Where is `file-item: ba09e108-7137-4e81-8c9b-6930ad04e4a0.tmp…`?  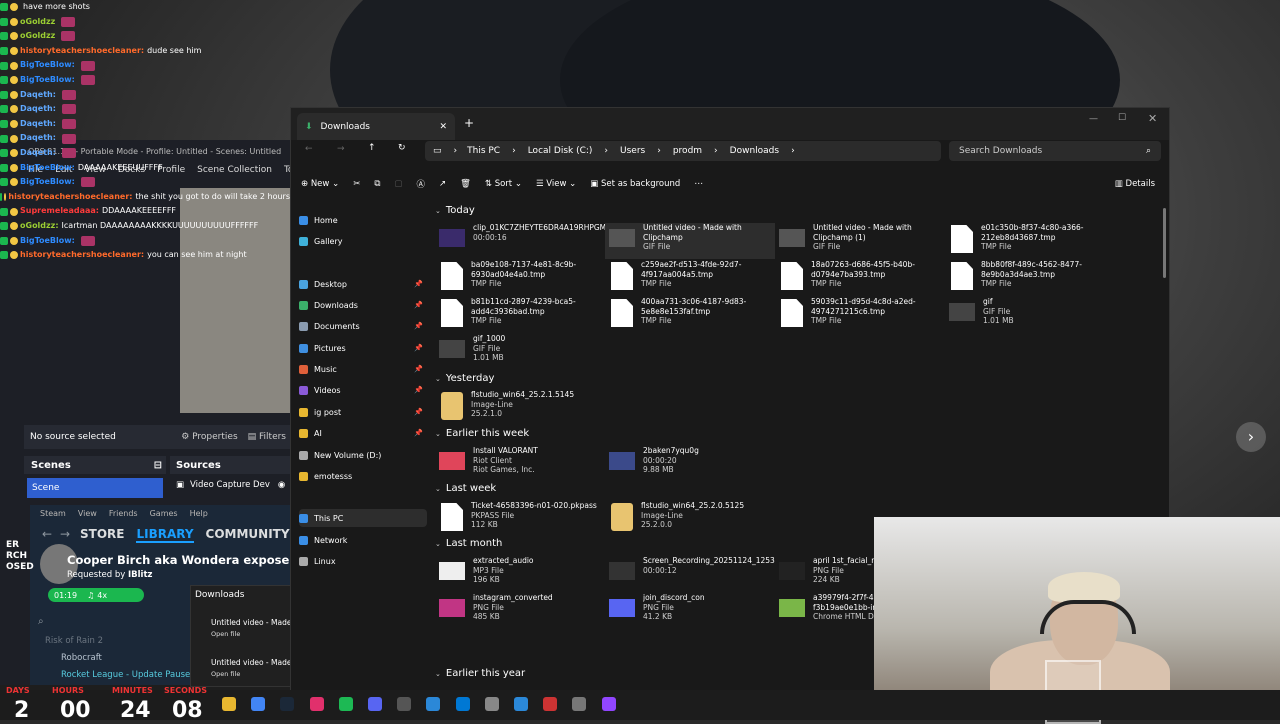 file-item: ba09e108-7137-4e81-8c9b-6930ad04e4a0.tmp… is located at coordinates (520, 278).